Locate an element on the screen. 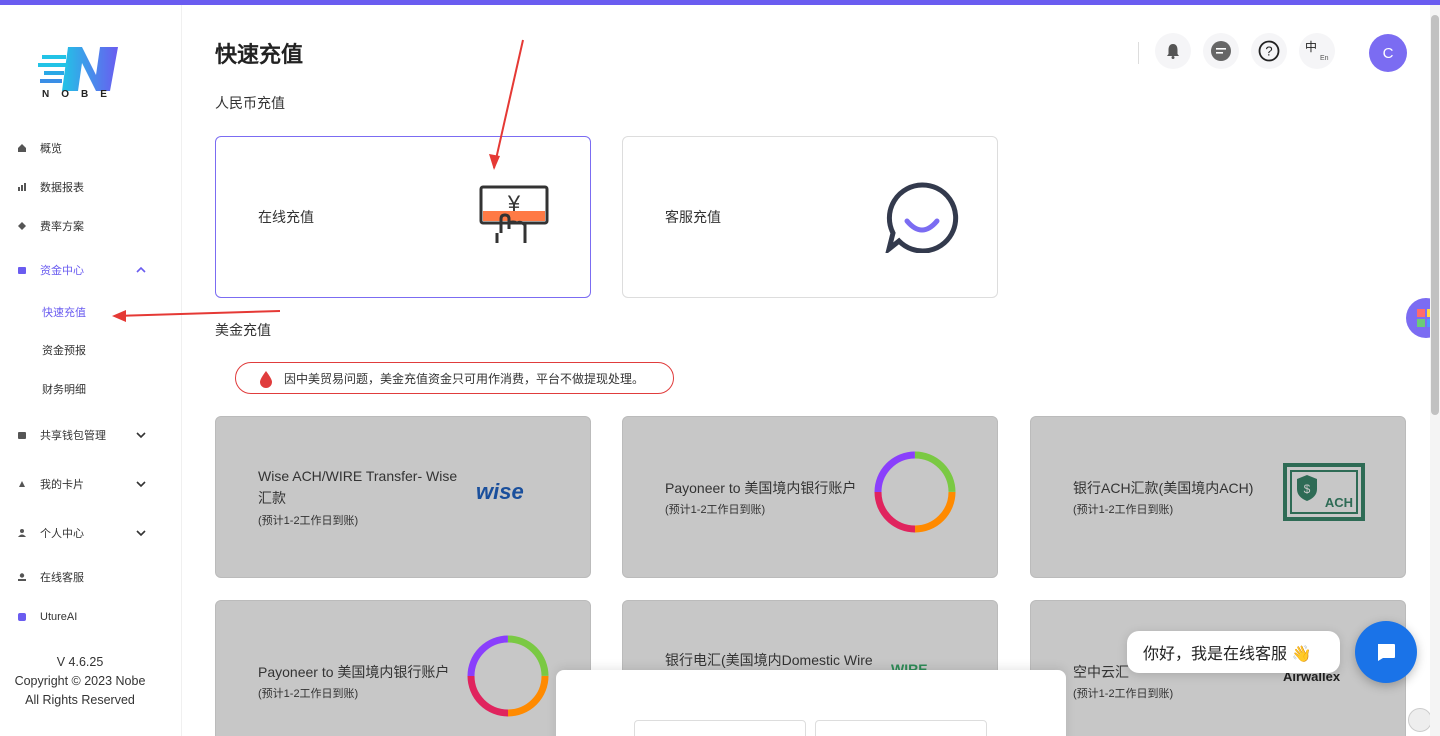 The height and width of the screenshot is (736, 1440). notice-text: 因中美贸易问题，美金充值资金只可用作消费，平台不做提现处理。 is located at coordinates (464, 378).